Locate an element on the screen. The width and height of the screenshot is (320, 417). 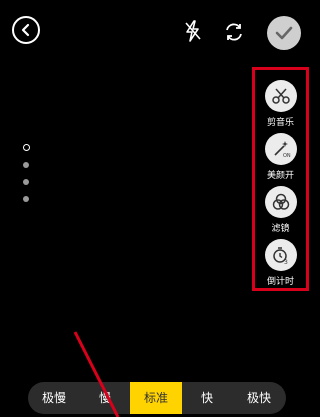
scissors-icon is located at coordinates (280, 96).